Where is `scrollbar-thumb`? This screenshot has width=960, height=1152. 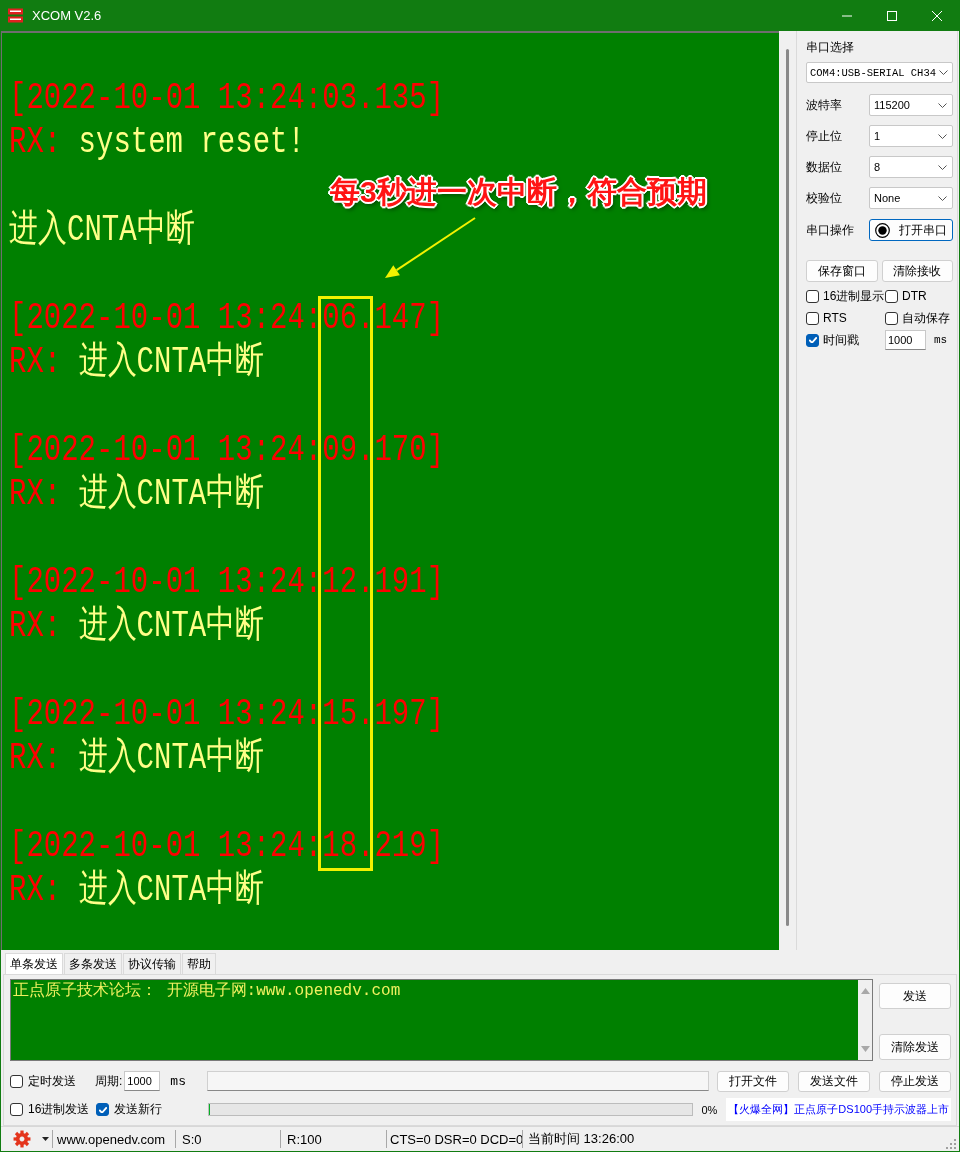
scrollbar-thumb is located at coordinates (787, 487).